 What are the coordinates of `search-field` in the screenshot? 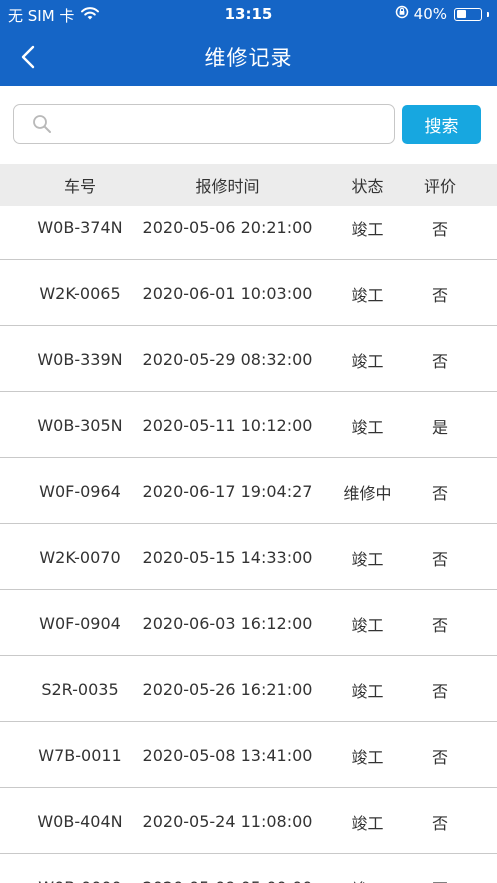 It's located at (204, 124).